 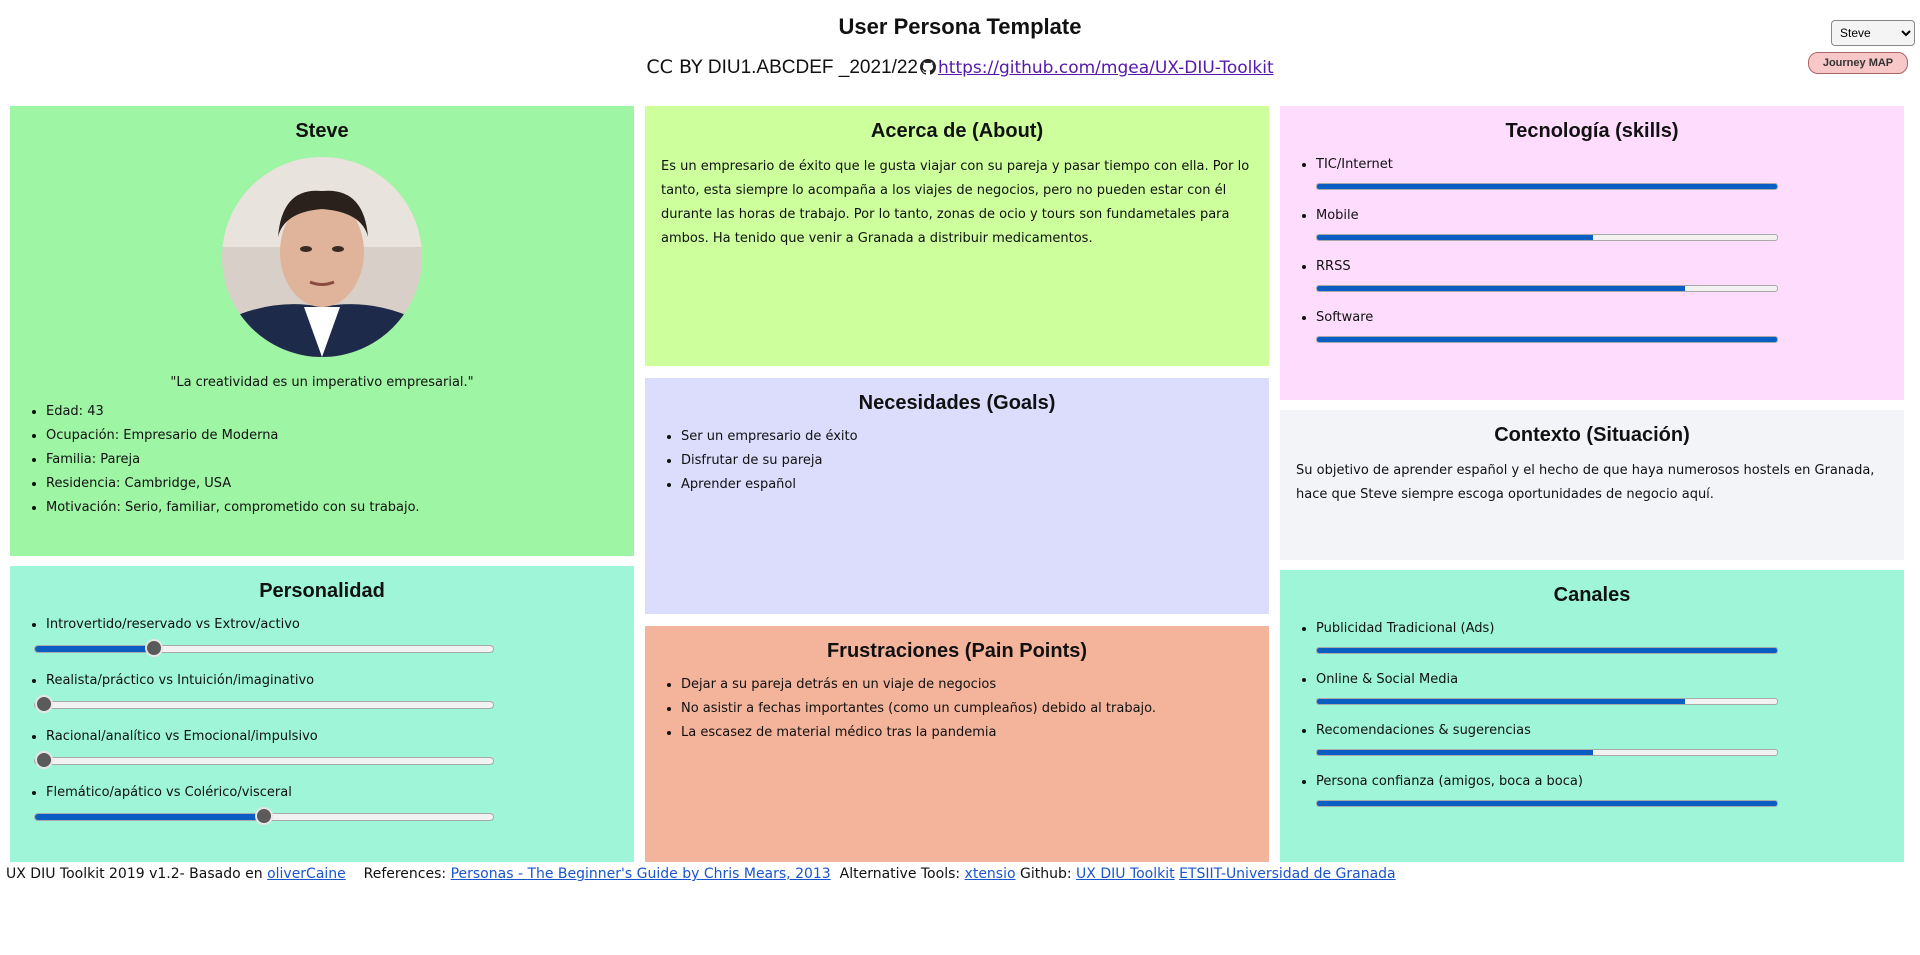 What do you see at coordinates (1592, 595) in the screenshot?
I see `channels-title: Canales` at bounding box center [1592, 595].